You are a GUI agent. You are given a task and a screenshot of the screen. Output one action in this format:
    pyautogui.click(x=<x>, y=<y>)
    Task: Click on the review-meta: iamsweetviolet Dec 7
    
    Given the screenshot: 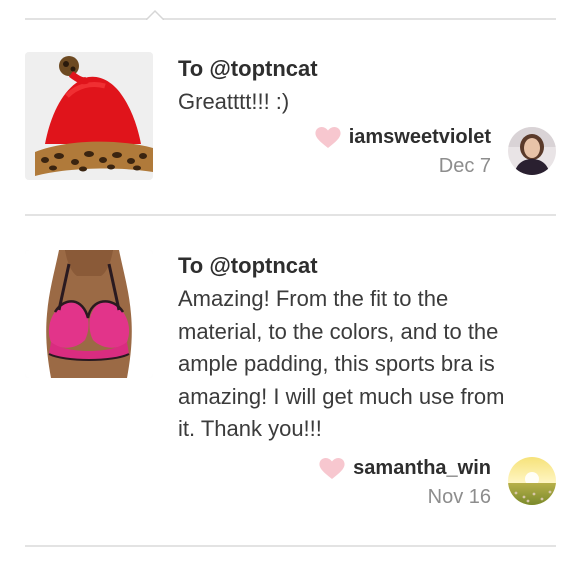 What is the action you would take?
    pyautogui.click(x=403, y=152)
    